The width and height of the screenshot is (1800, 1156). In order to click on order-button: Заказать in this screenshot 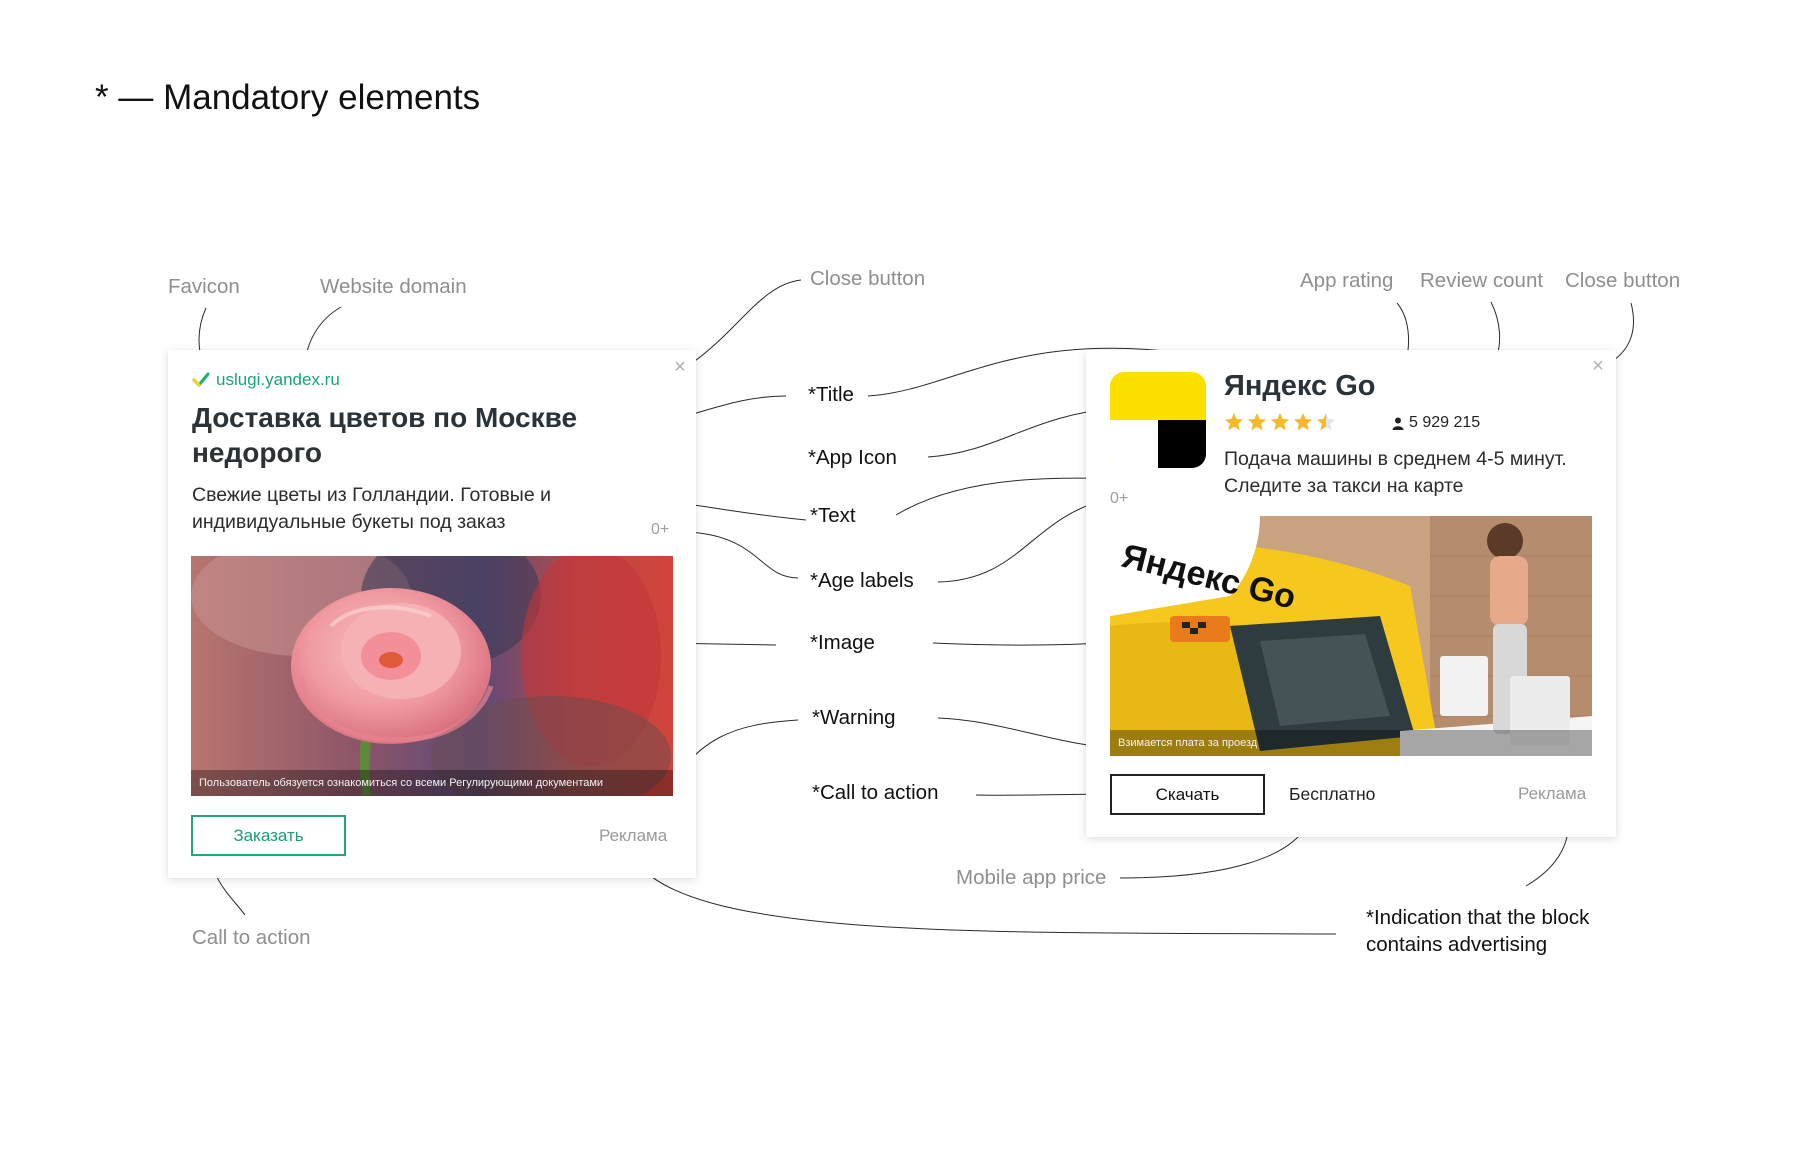, I will do `click(268, 835)`.